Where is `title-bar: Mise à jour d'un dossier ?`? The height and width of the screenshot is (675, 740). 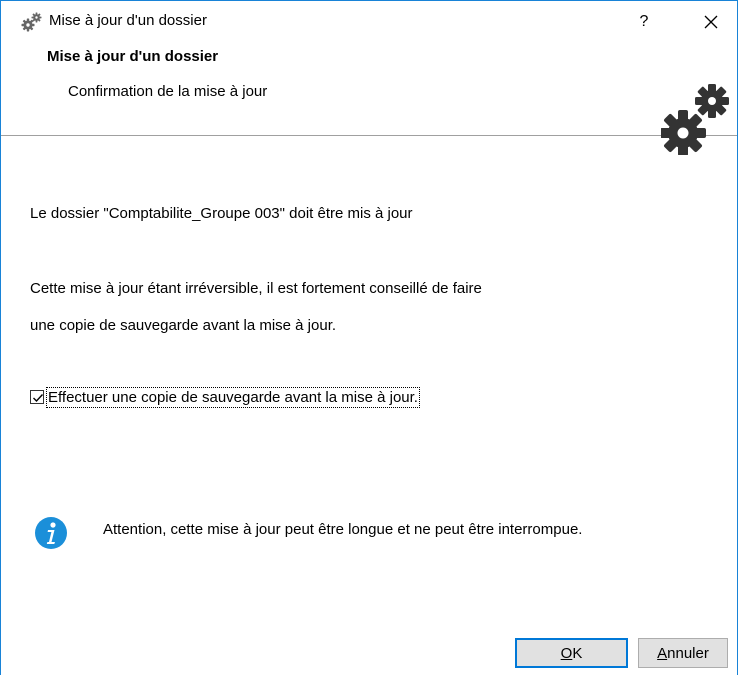
title-bar: Mise à jour d'un dossier ? is located at coordinates (369, 21).